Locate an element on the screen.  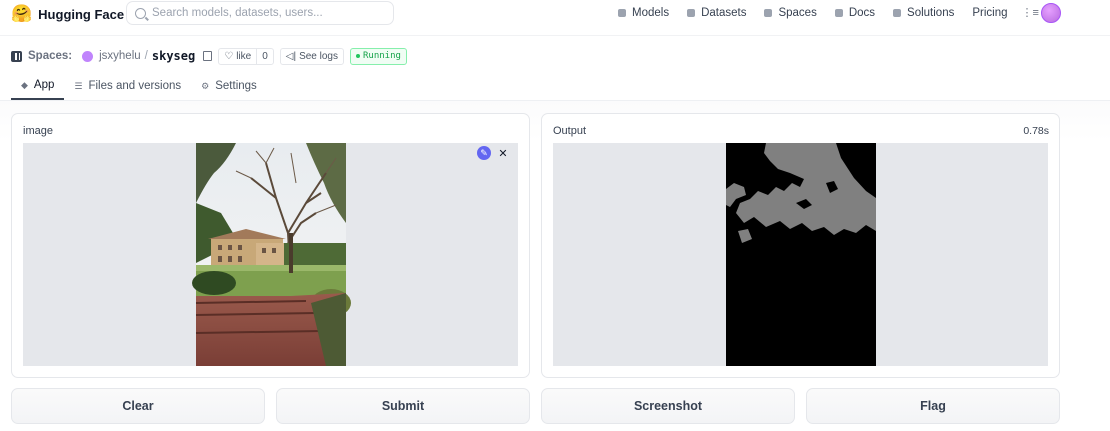
nav-models-label: Models is located at coordinates (651, 12).